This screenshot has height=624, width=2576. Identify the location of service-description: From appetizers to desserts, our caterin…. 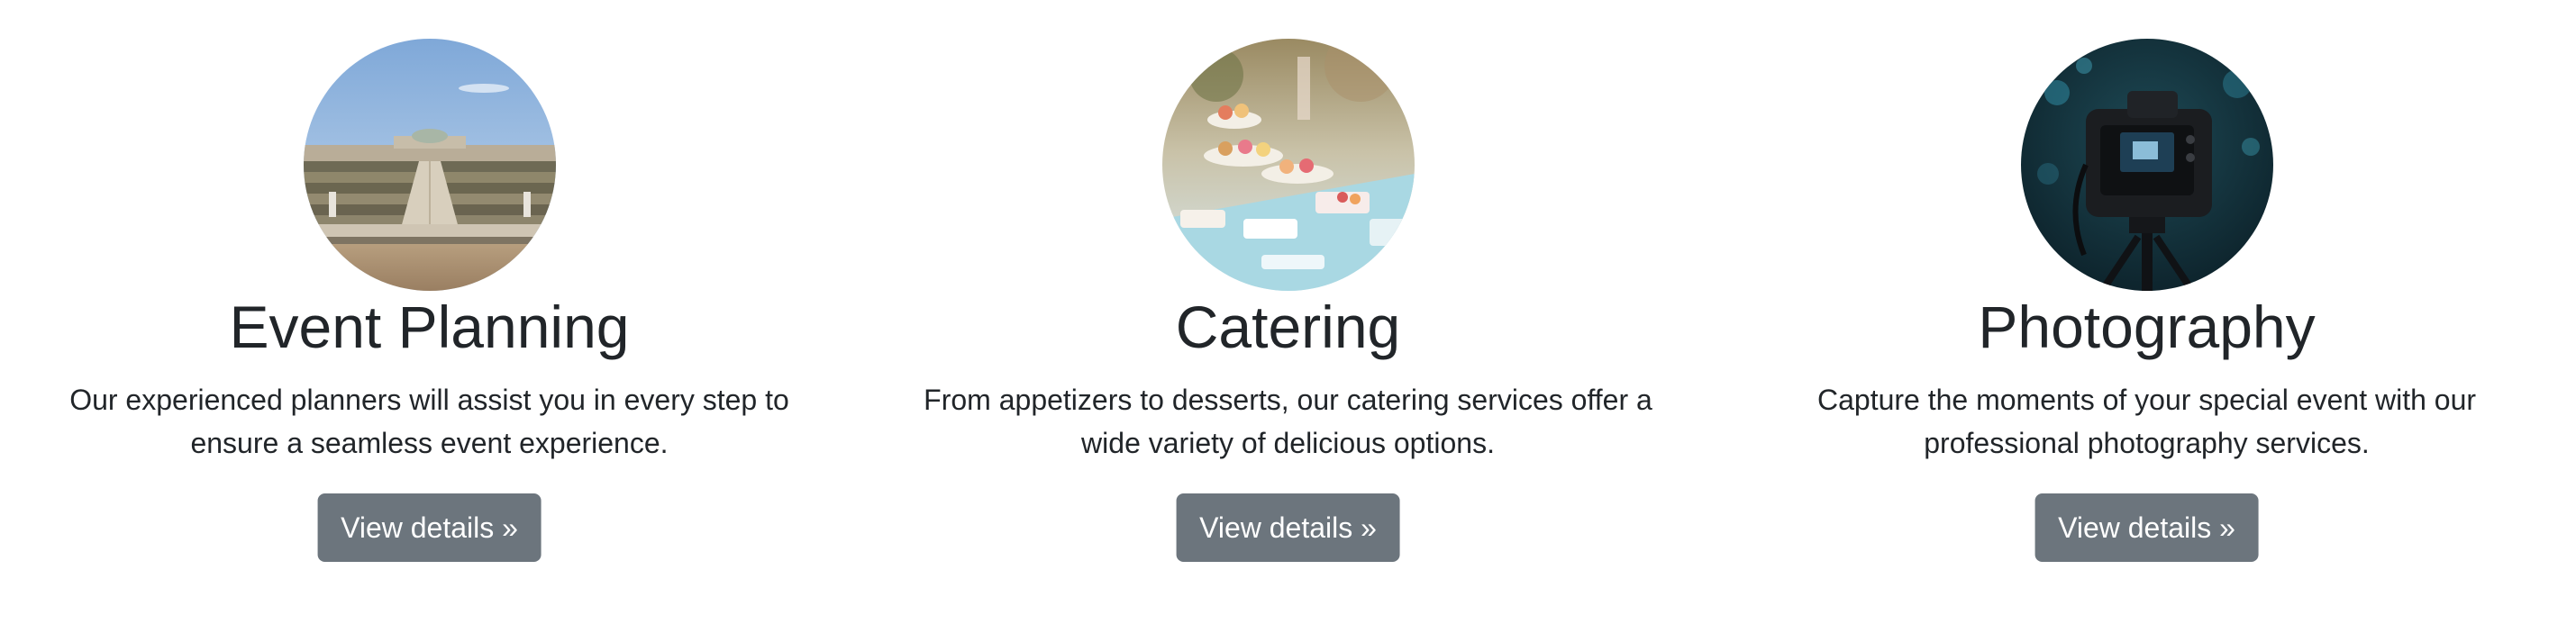
(1288, 422).